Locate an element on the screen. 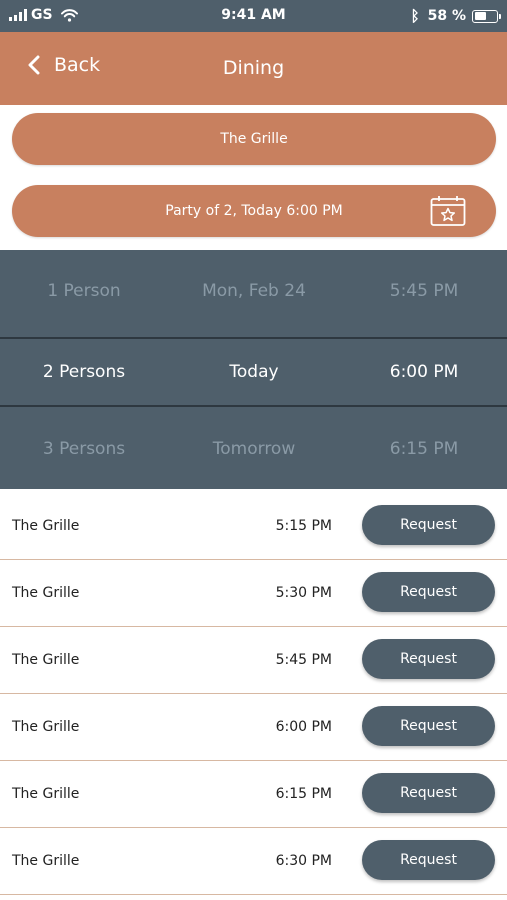 Image resolution: width=507 pixels, height=900 pixels. back-button: Back is located at coordinates (64, 65).